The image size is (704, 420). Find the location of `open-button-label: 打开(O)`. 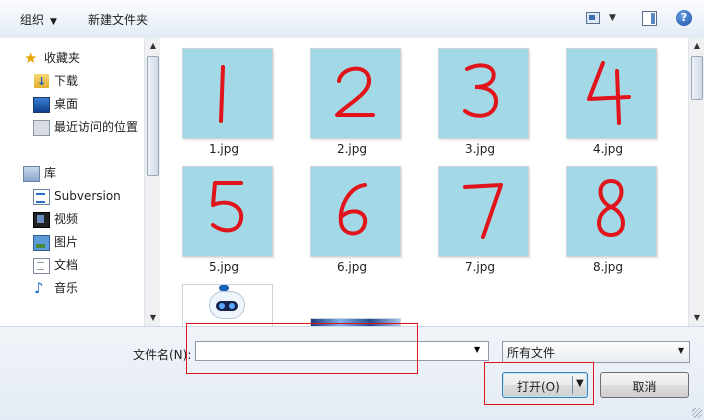

open-button-label: 打开(O) is located at coordinates (538, 387).